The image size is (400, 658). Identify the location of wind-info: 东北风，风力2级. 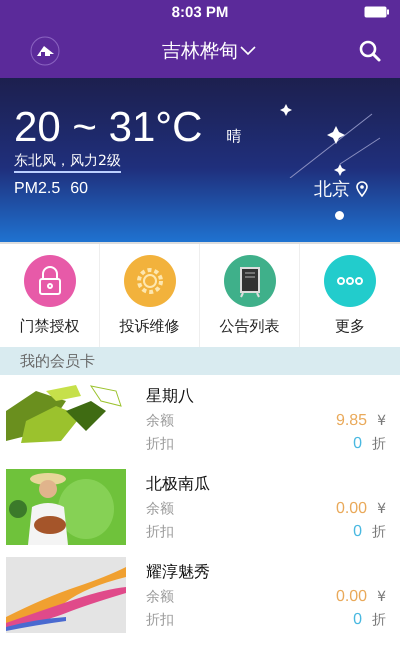
(67, 161).